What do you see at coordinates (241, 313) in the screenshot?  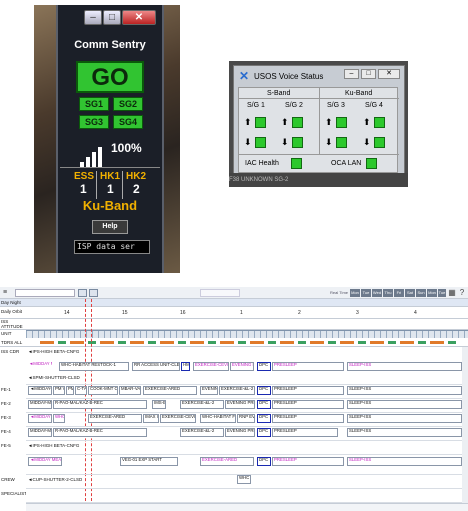 I see `day-label: 1` at bounding box center [241, 313].